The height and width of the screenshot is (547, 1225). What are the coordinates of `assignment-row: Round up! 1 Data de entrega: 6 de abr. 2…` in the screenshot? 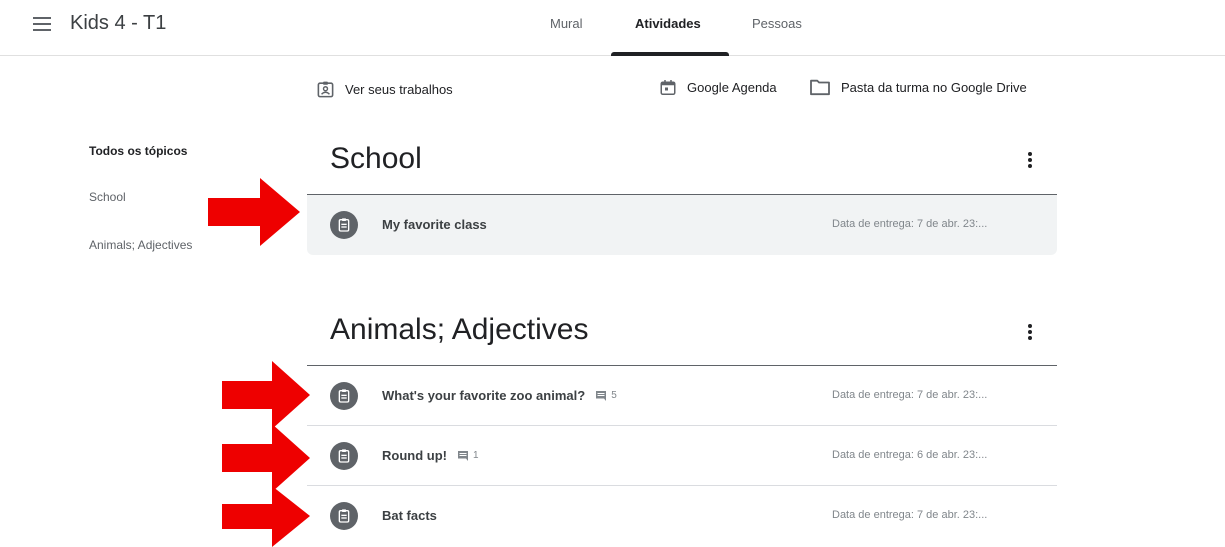 It's located at (682, 456).